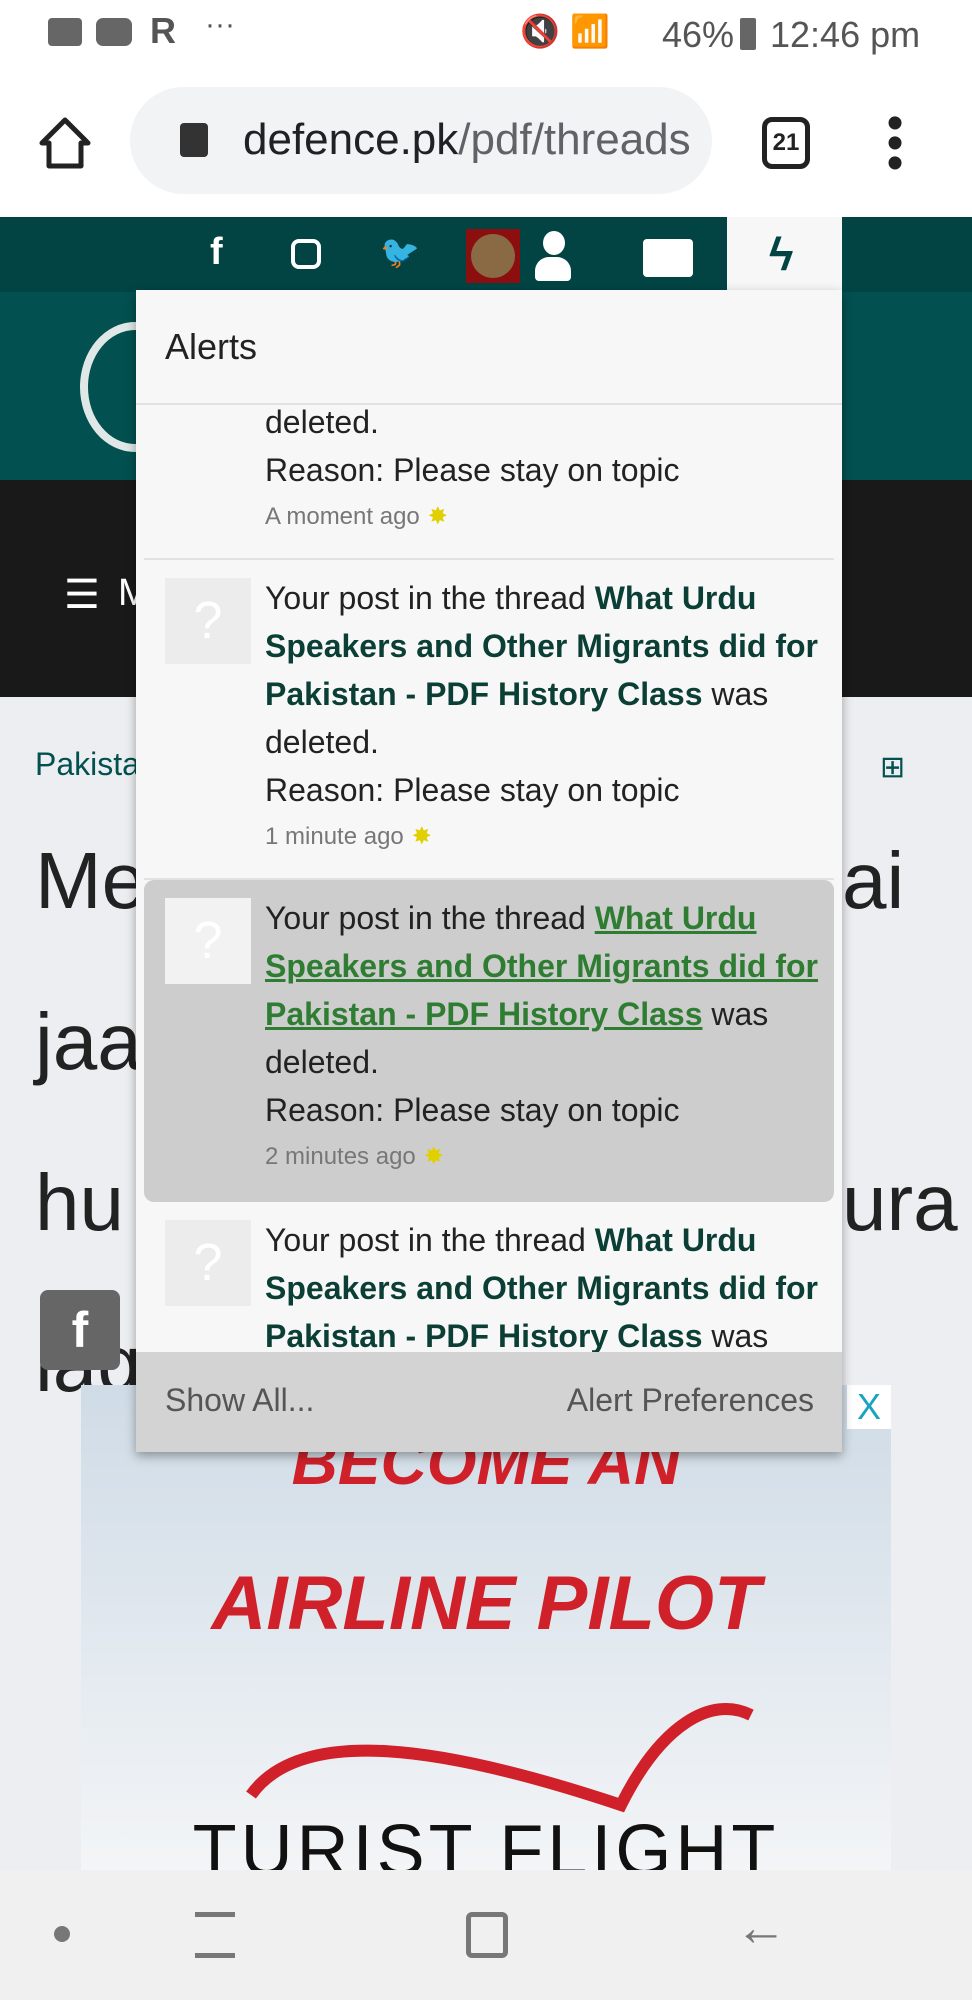  Describe the element at coordinates (698, 34) in the screenshot. I see `battery-percent: 46%` at that location.